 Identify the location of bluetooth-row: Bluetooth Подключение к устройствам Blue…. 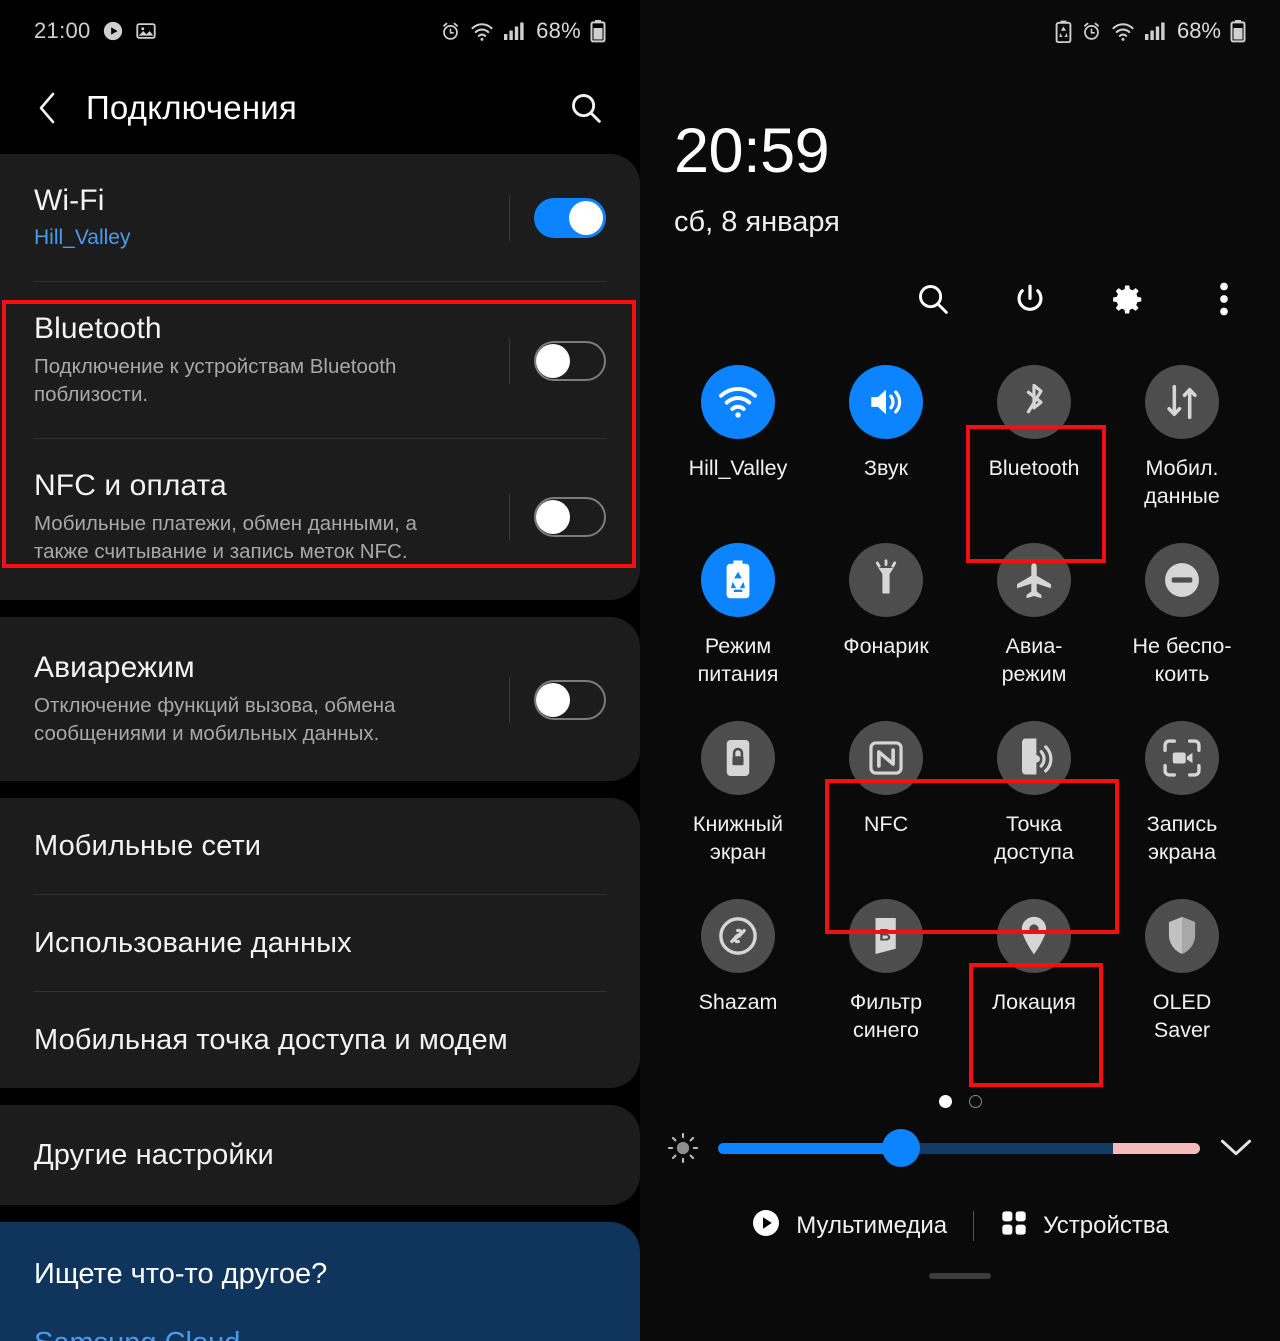
(320, 360).